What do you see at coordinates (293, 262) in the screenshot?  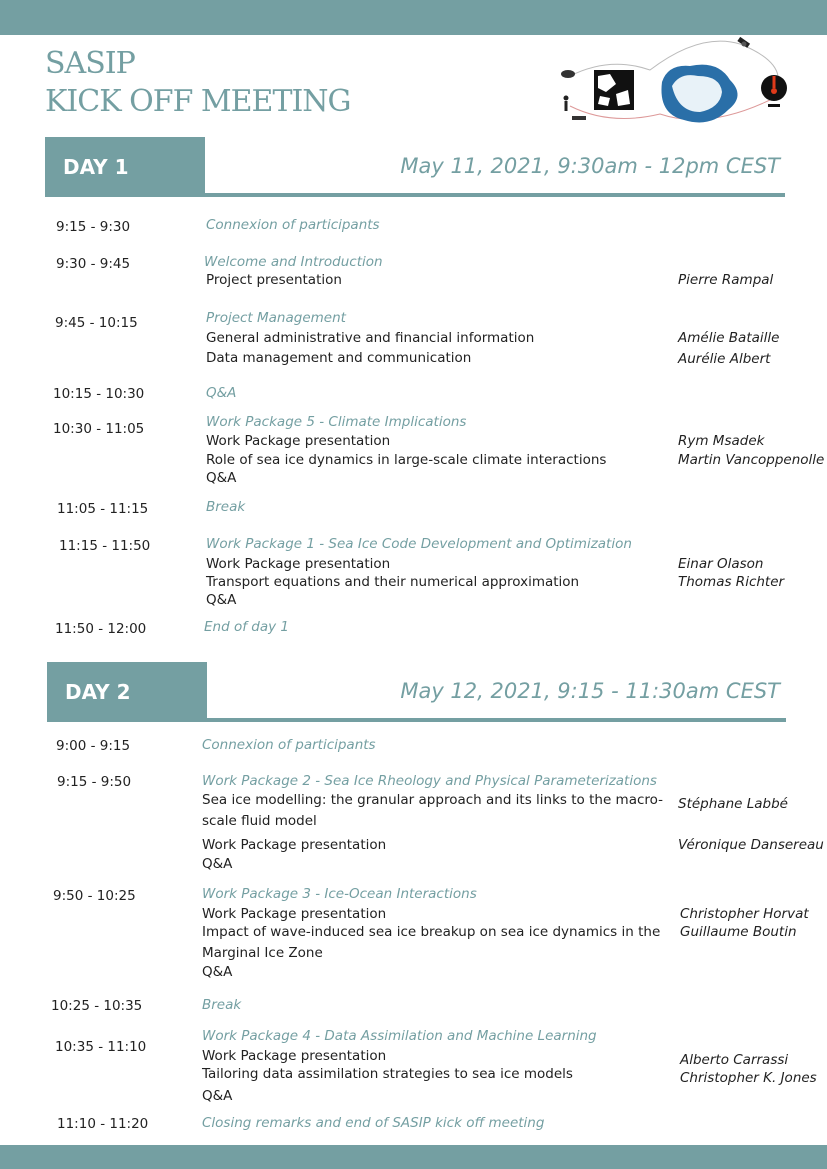 I see `session-title: Welcome and Introduction` at bounding box center [293, 262].